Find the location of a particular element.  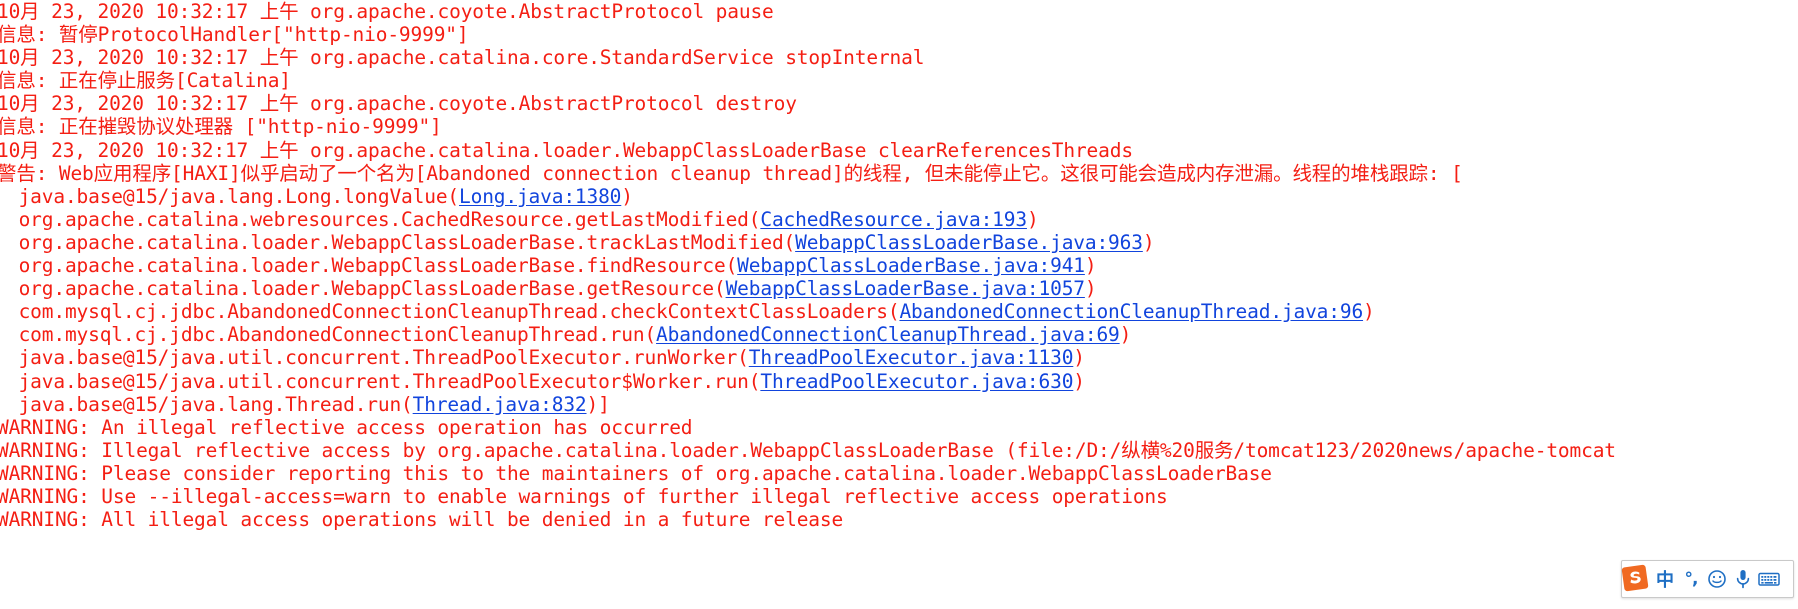

console-line: 信息: 暂停ProtocolHandler["http-nio-9999"] is located at coordinates (899, 34).